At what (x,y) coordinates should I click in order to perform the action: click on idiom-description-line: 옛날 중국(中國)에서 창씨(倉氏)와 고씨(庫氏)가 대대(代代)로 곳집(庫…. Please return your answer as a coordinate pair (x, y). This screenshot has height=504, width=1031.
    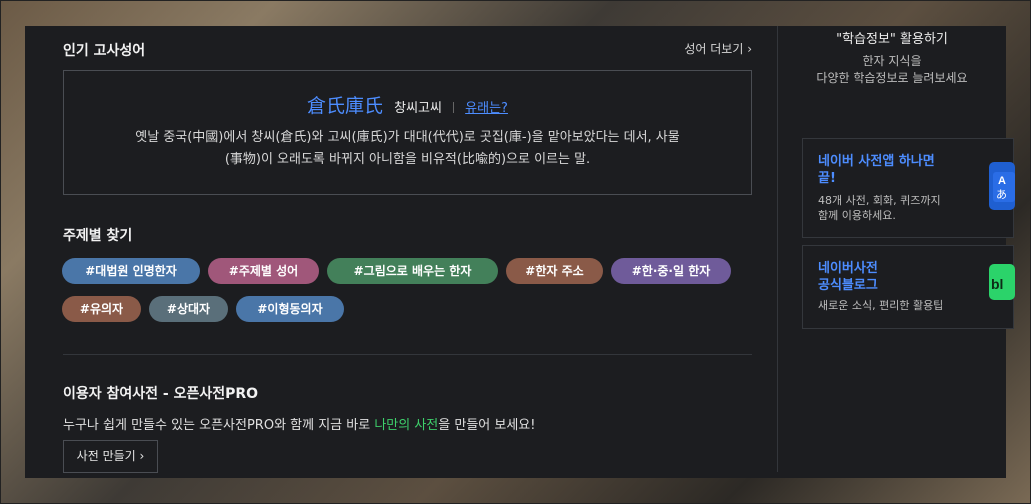
    Looking at the image, I should click on (407, 137).